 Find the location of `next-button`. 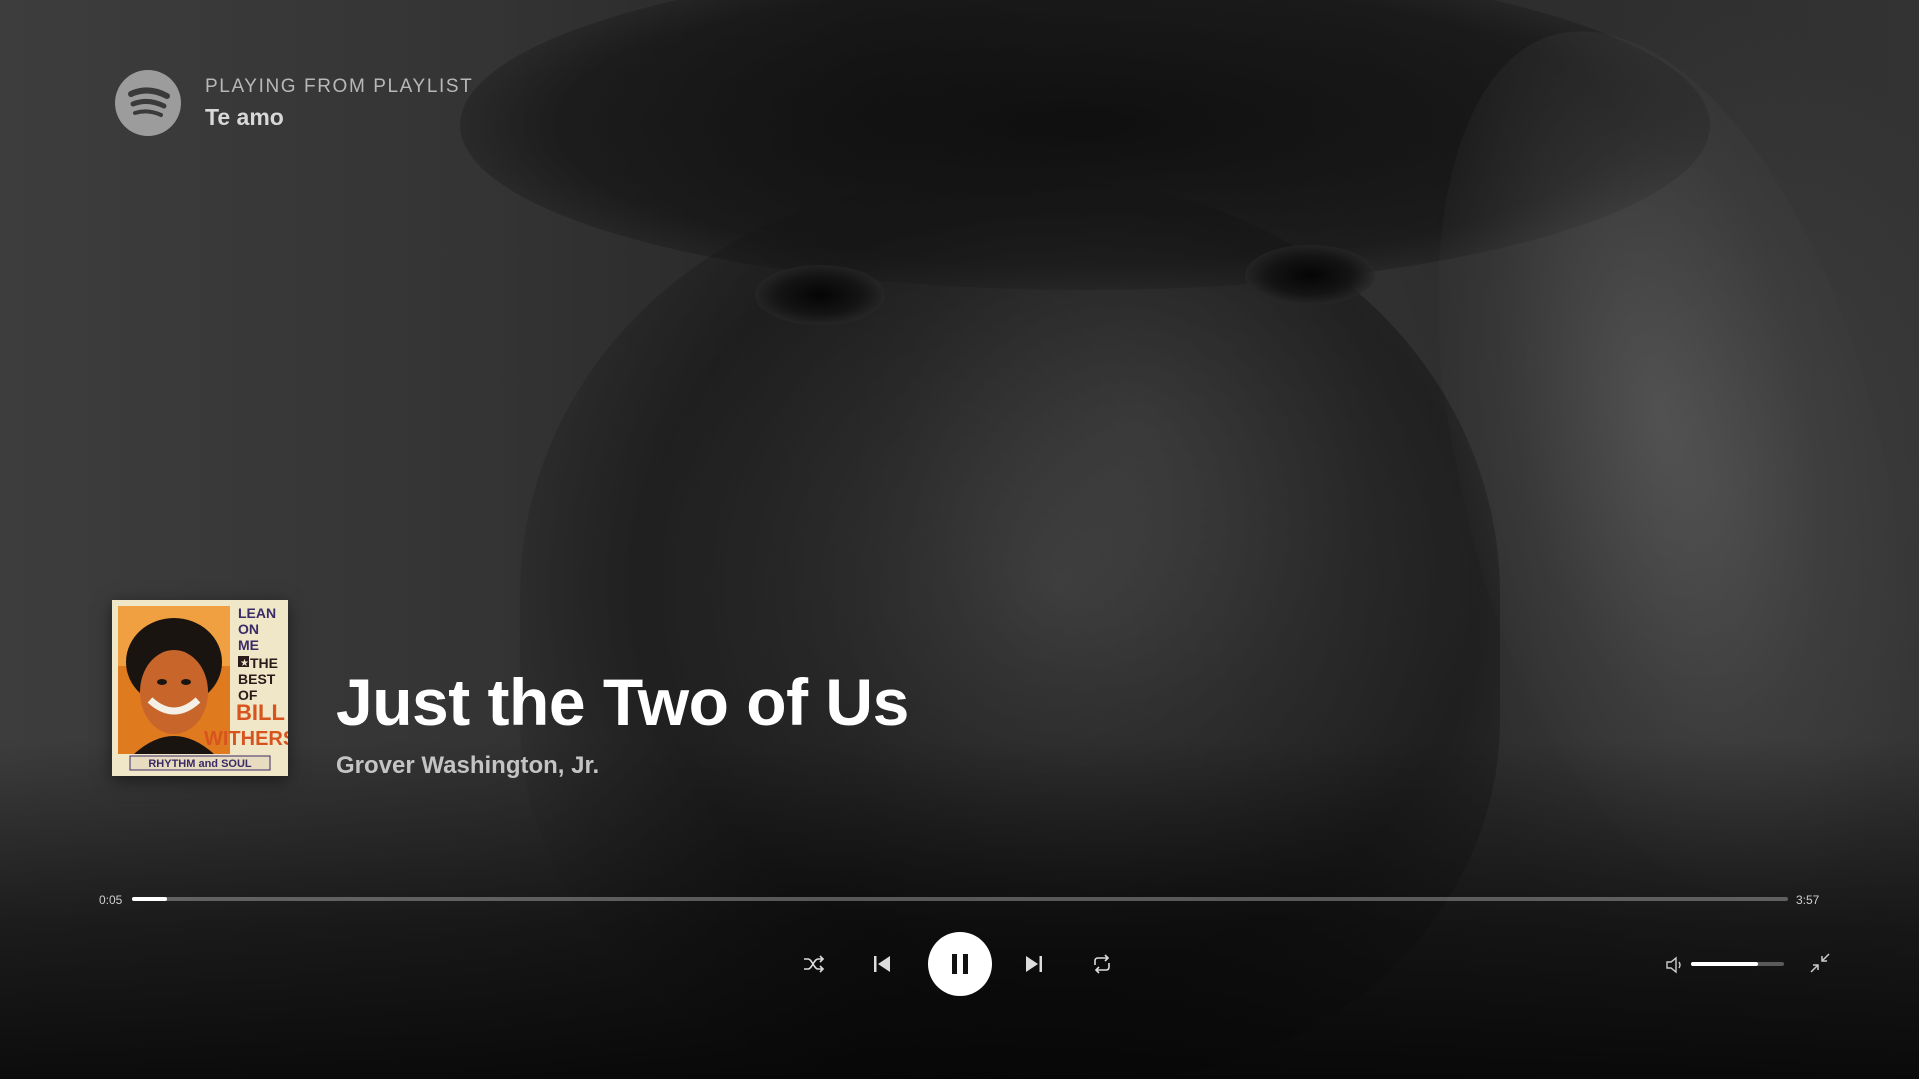

next-button is located at coordinates (1034, 964).